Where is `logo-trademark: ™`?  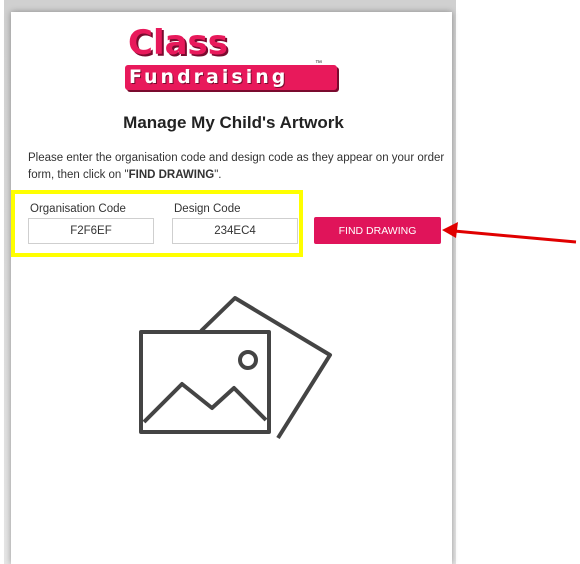
logo-trademark: ™ is located at coordinates (318, 63).